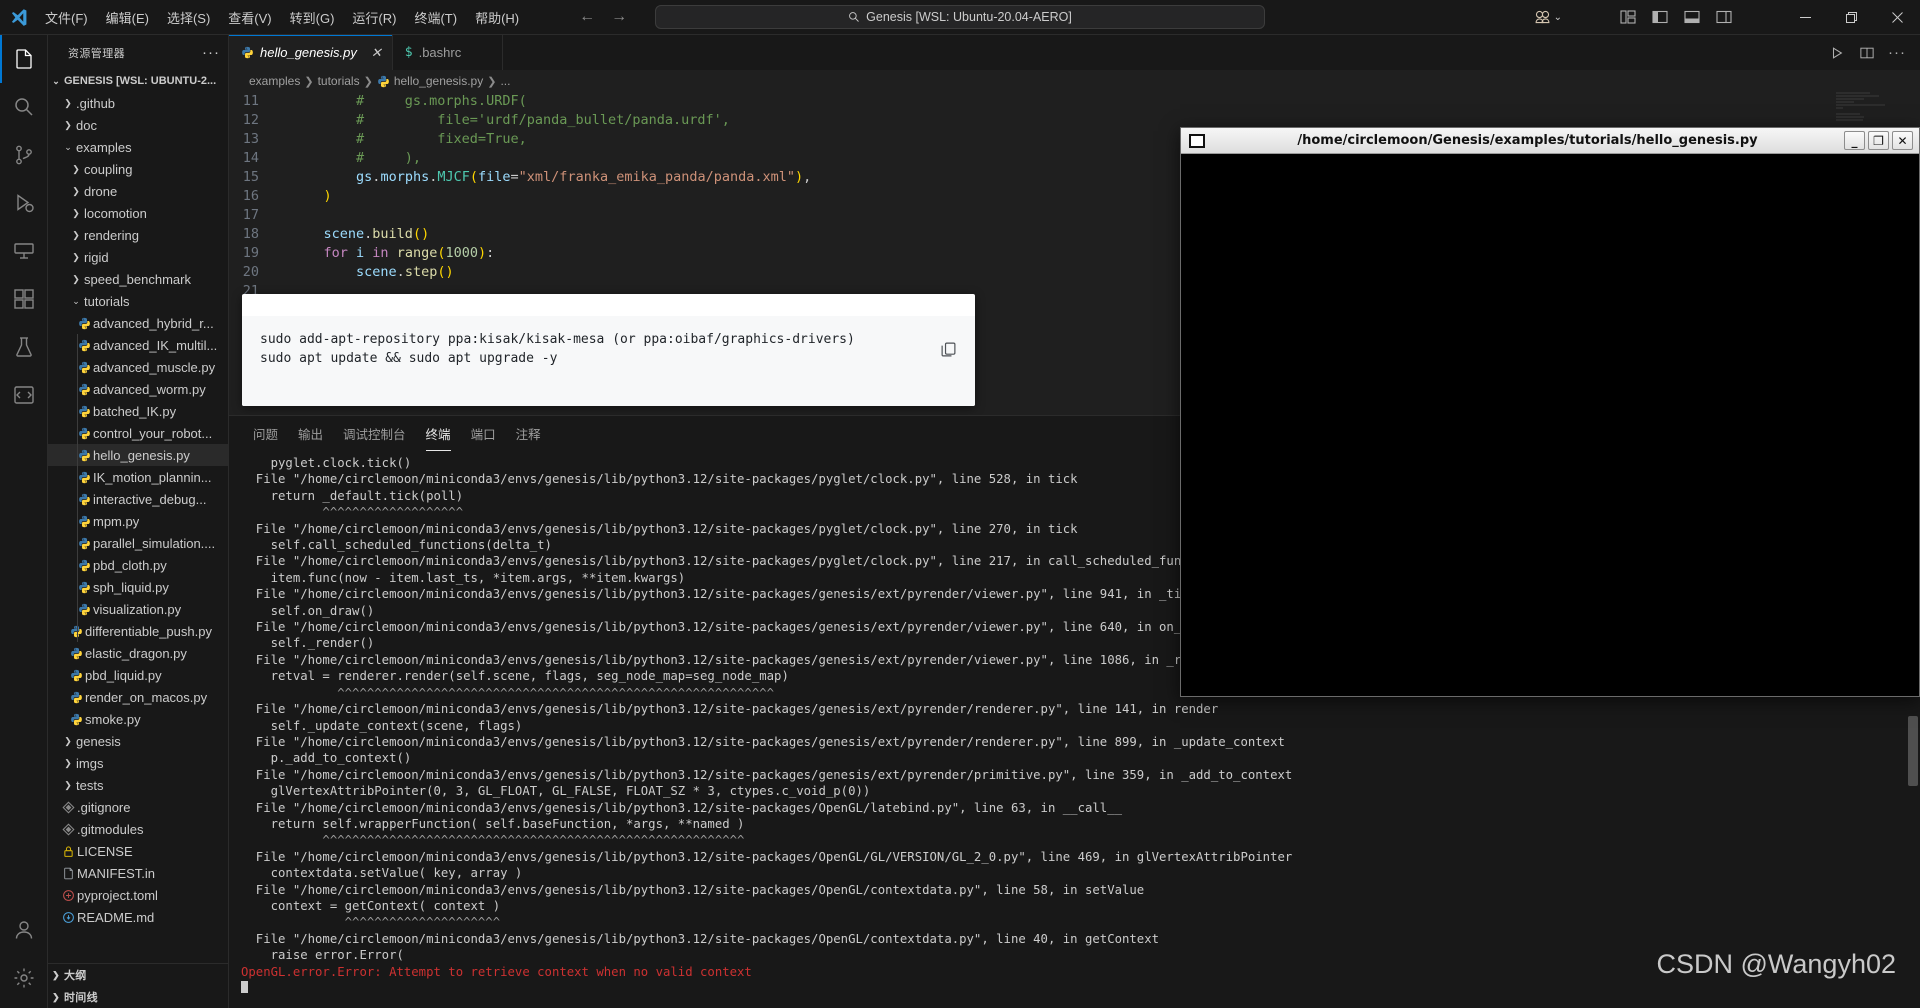  I want to click on tree-item-render-on-macos-py: render_on_macos.py, so click(138, 697).